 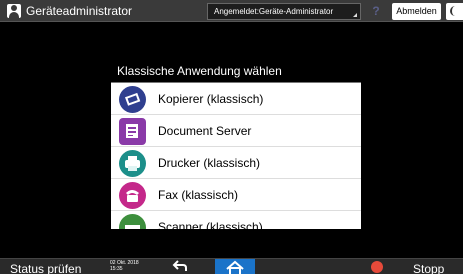 What do you see at coordinates (132, 99) in the screenshot?
I see `copier-icon` at bounding box center [132, 99].